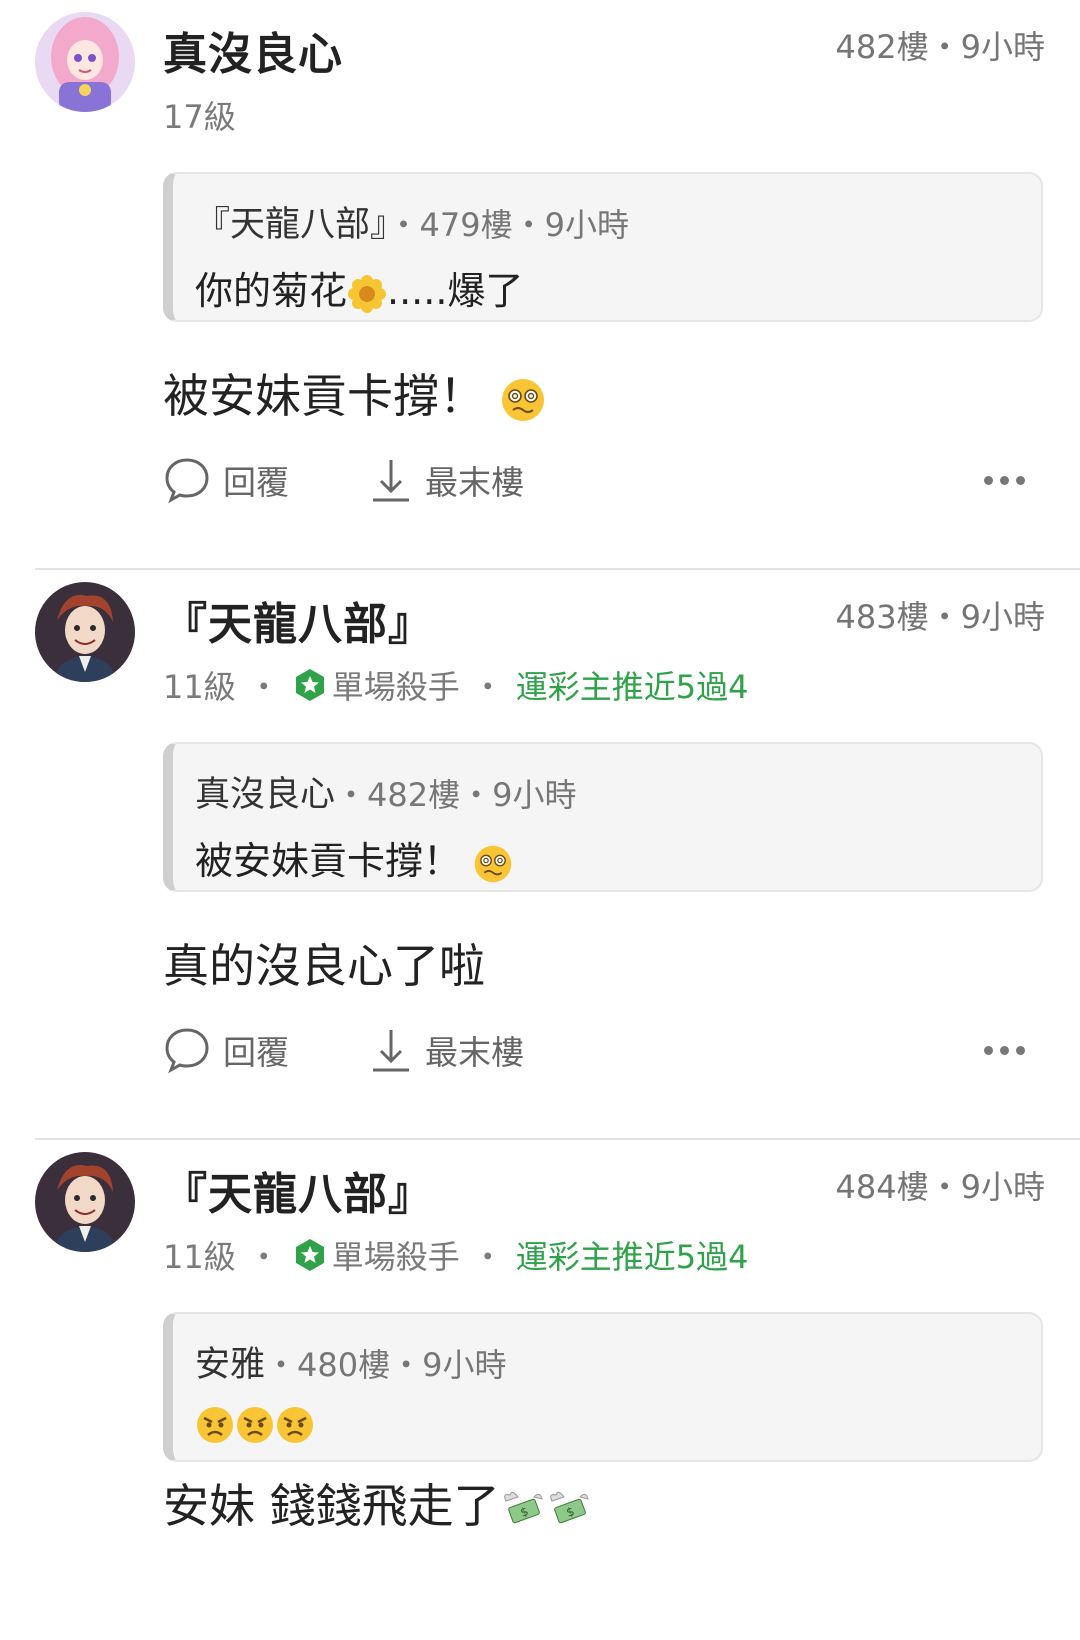  What do you see at coordinates (367, 293) in the screenshot?
I see `flower-icon` at bounding box center [367, 293].